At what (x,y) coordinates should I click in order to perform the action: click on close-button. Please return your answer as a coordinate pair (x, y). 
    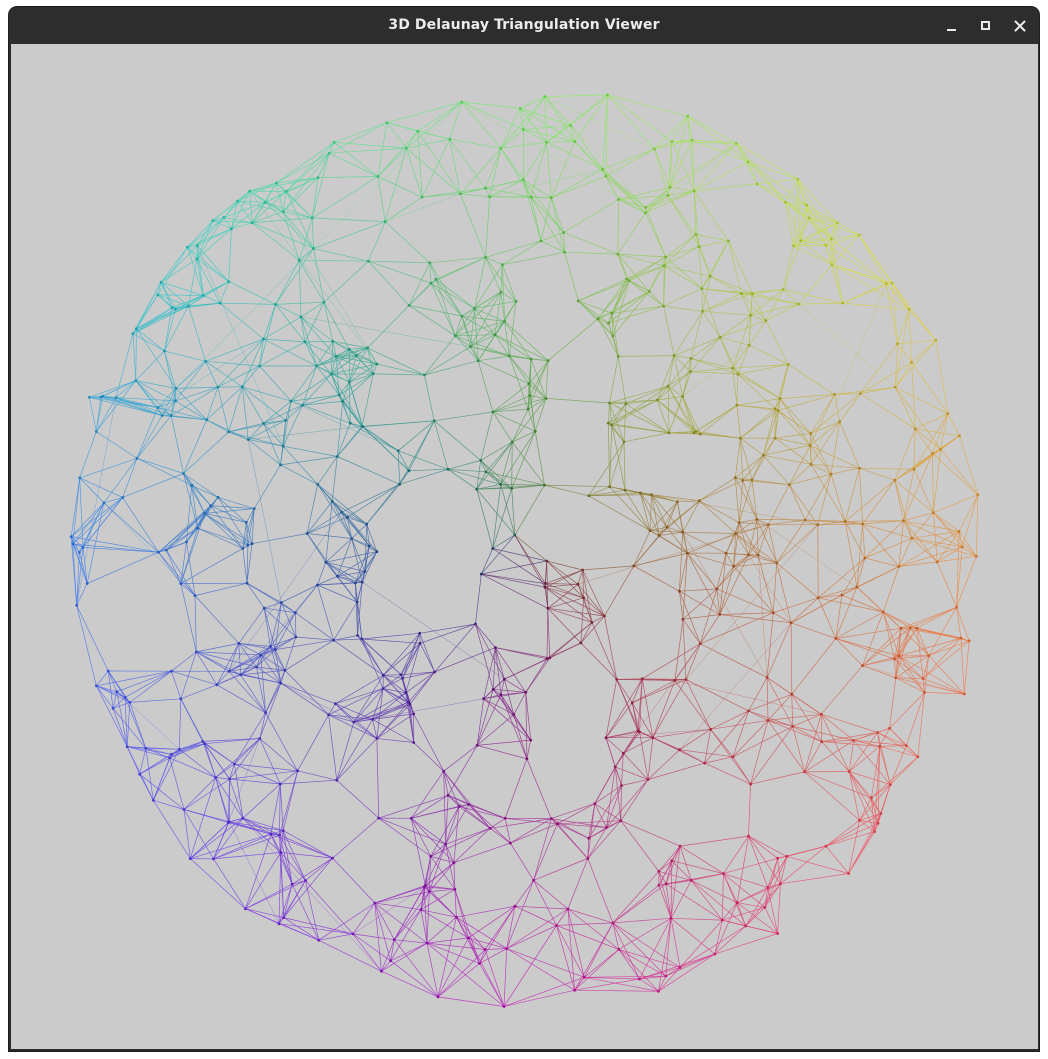
    Looking at the image, I should click on (1020, 26).